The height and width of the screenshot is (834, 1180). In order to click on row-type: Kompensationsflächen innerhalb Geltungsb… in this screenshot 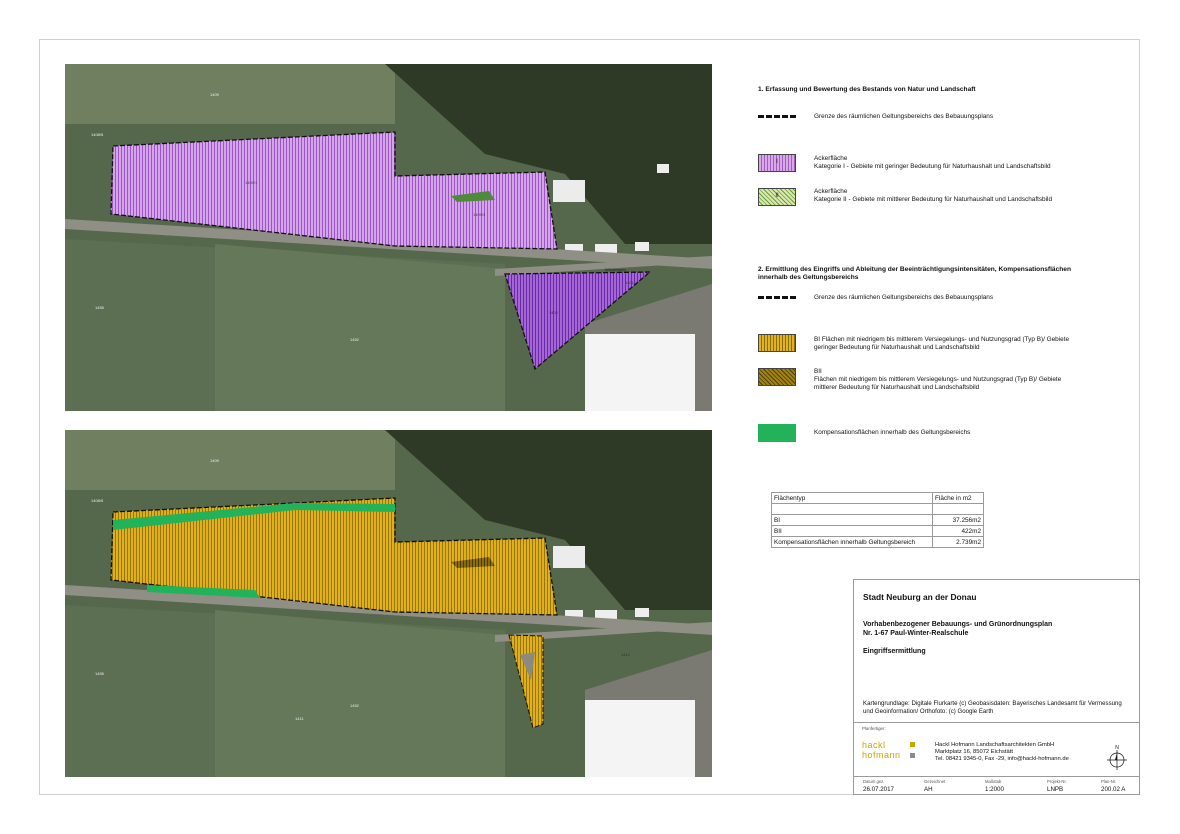, I will do `click(852, 542)`.